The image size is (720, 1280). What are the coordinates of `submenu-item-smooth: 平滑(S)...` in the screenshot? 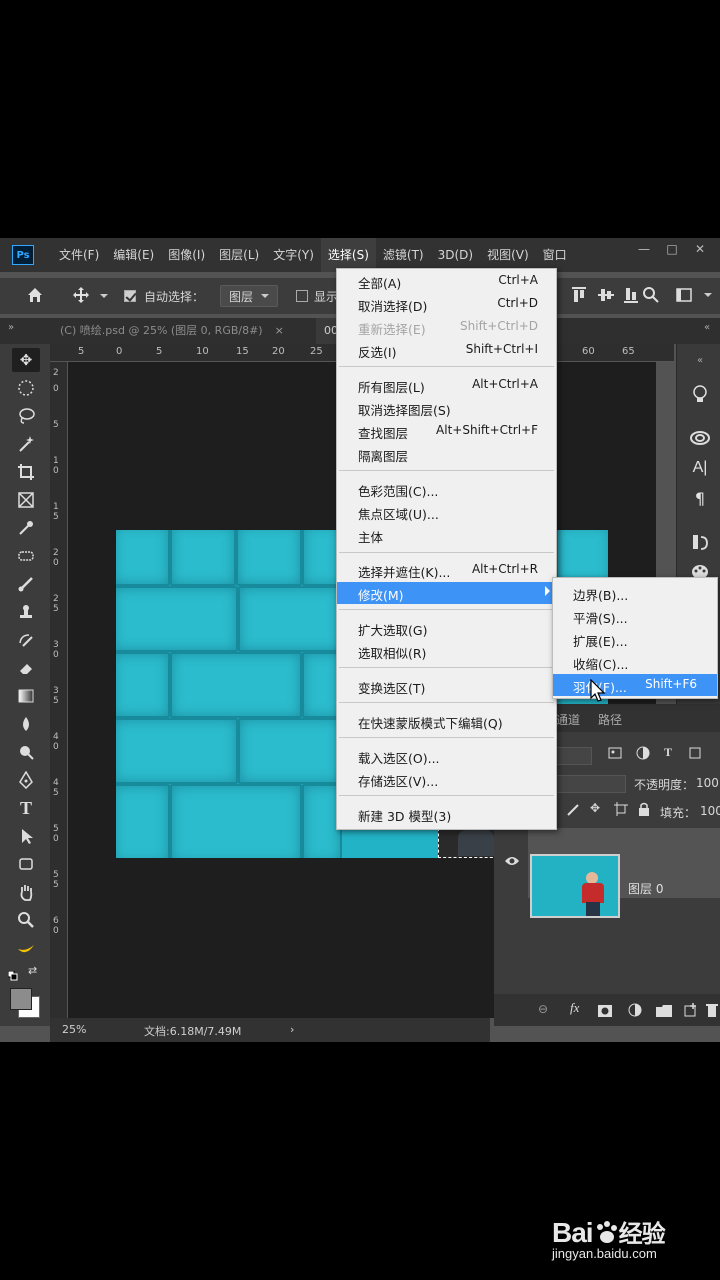 It's located at (635, 616).